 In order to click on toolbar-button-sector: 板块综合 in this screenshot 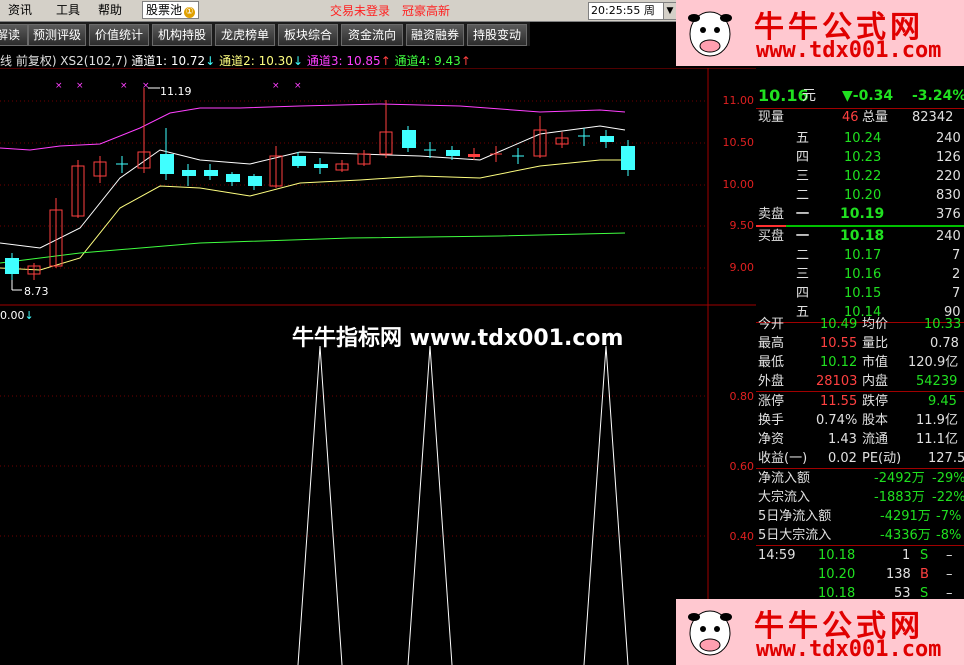, I will do `click(308, 35)`.